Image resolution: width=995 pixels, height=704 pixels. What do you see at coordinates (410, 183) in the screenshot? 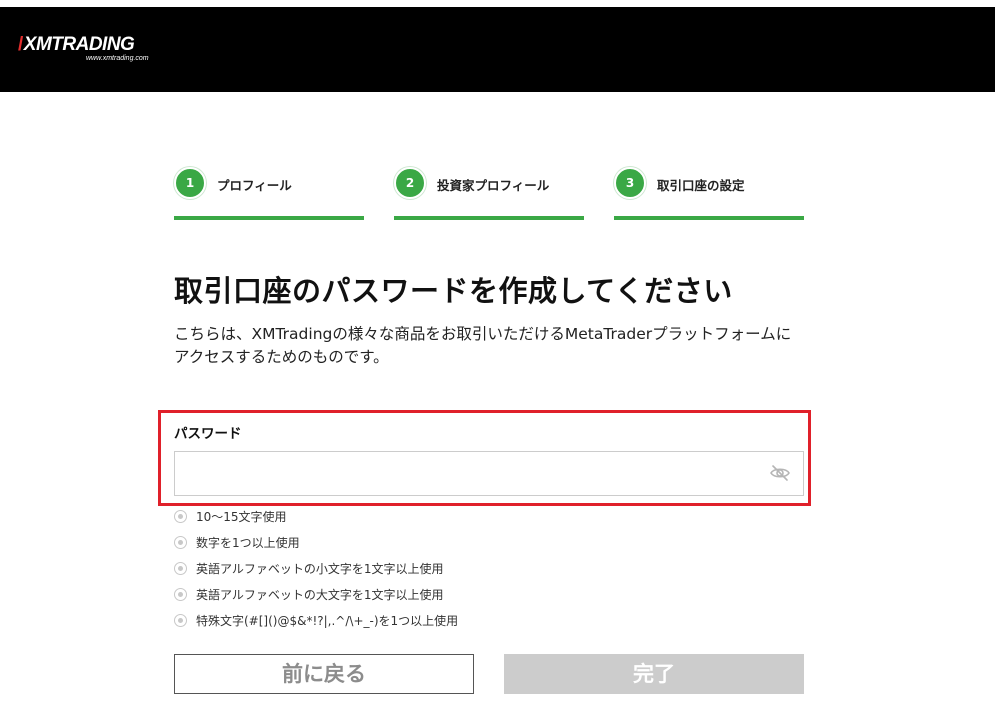
I see `step-number-badge: 2` at bounding box center [410, 183].